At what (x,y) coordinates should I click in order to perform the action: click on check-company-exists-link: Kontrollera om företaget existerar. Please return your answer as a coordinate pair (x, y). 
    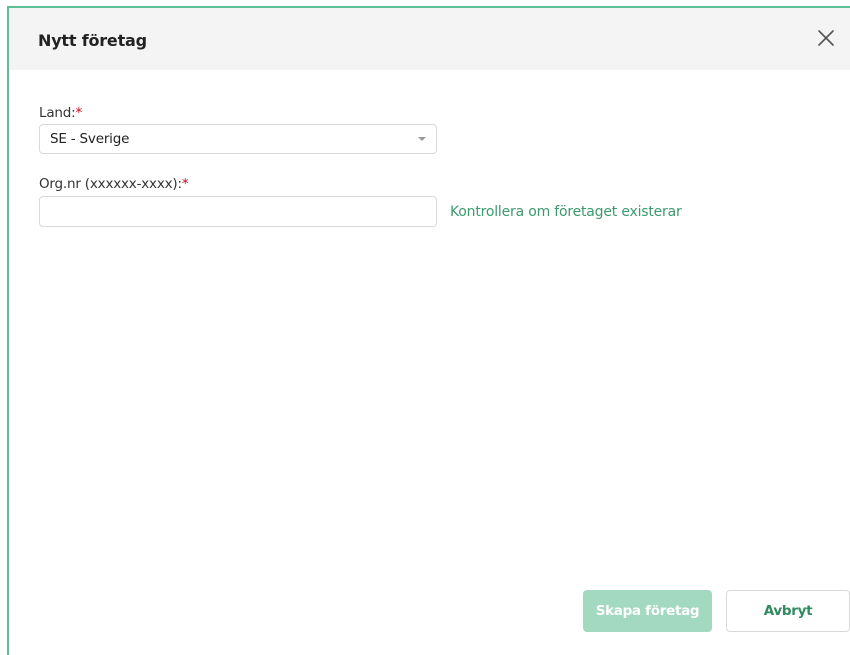
    Looking at the image, I should click on (566, 212).